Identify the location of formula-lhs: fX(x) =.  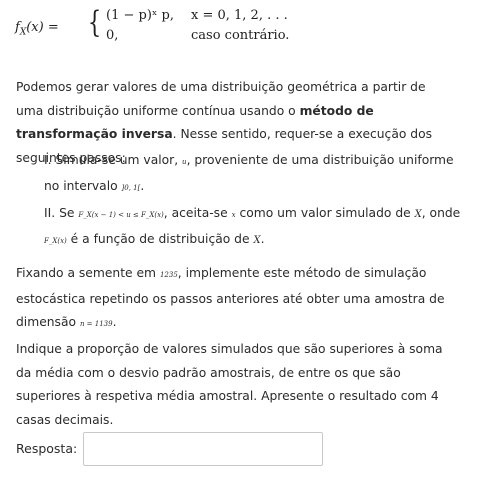
(37, 29).